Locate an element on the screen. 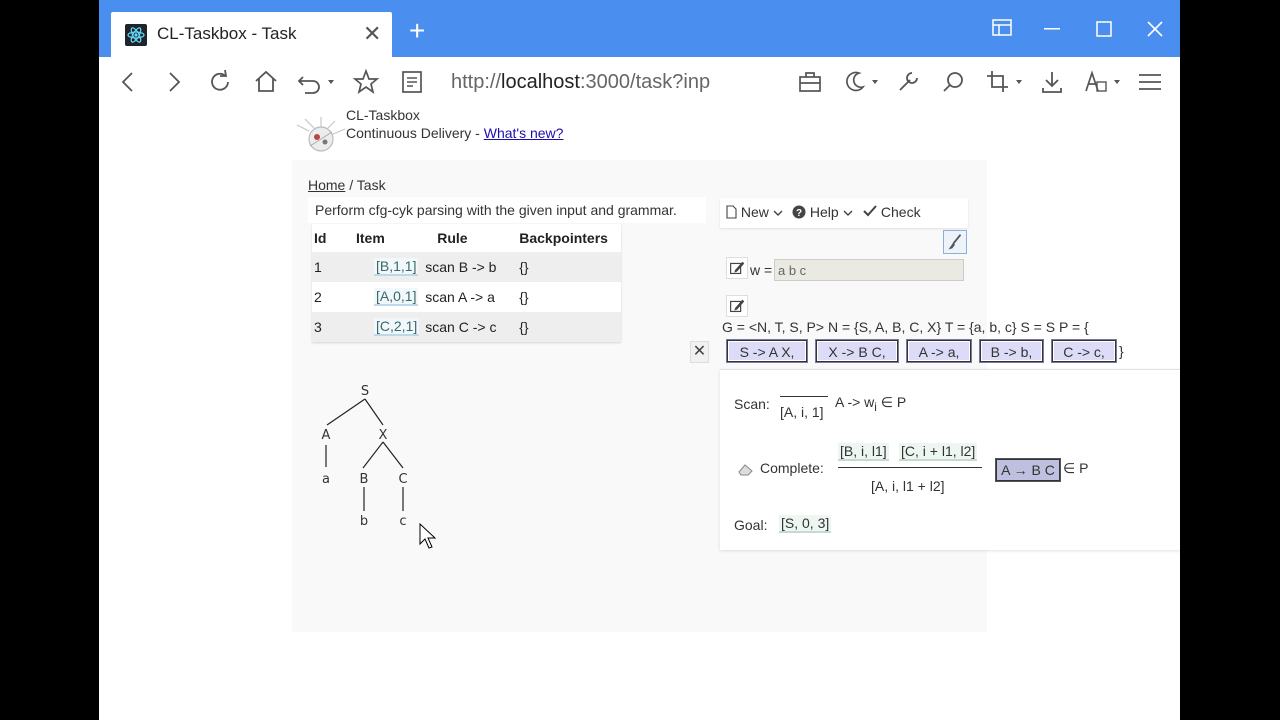 The image size is (1280, 720). task-menu-bar: New ? Help Check is located at coordinates (844, 213).